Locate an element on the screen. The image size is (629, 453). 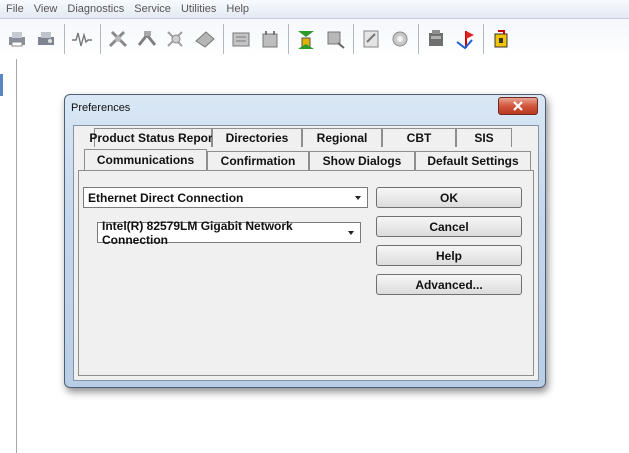
vehicle-icon is located at coordinates (436, 38).